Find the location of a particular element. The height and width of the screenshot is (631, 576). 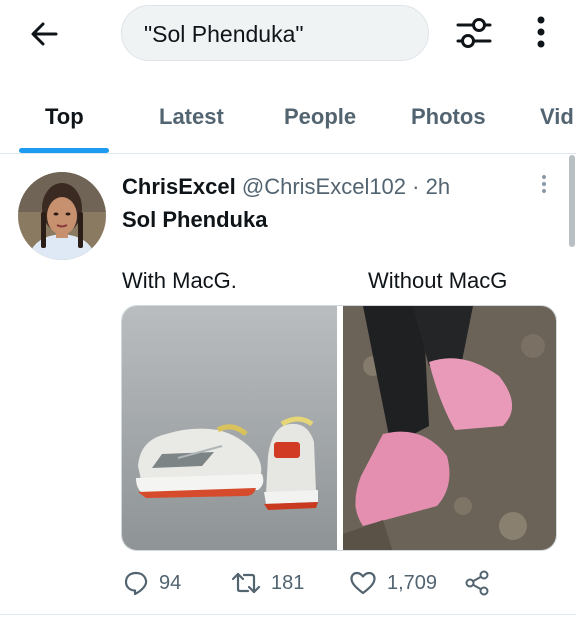

top-bar is located at coordinates (288, 35).